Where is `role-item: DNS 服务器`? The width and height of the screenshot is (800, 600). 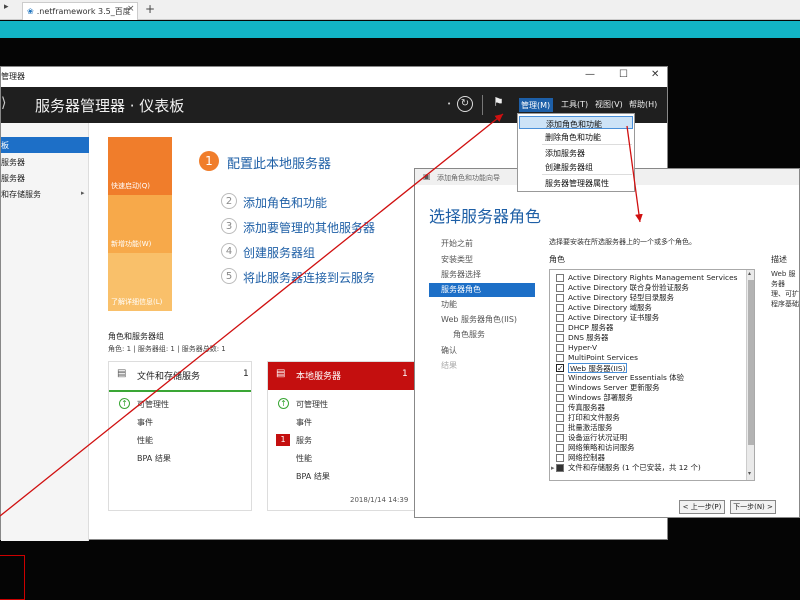 role-item: DNS 服务器 is located at coordinates (588, 338).